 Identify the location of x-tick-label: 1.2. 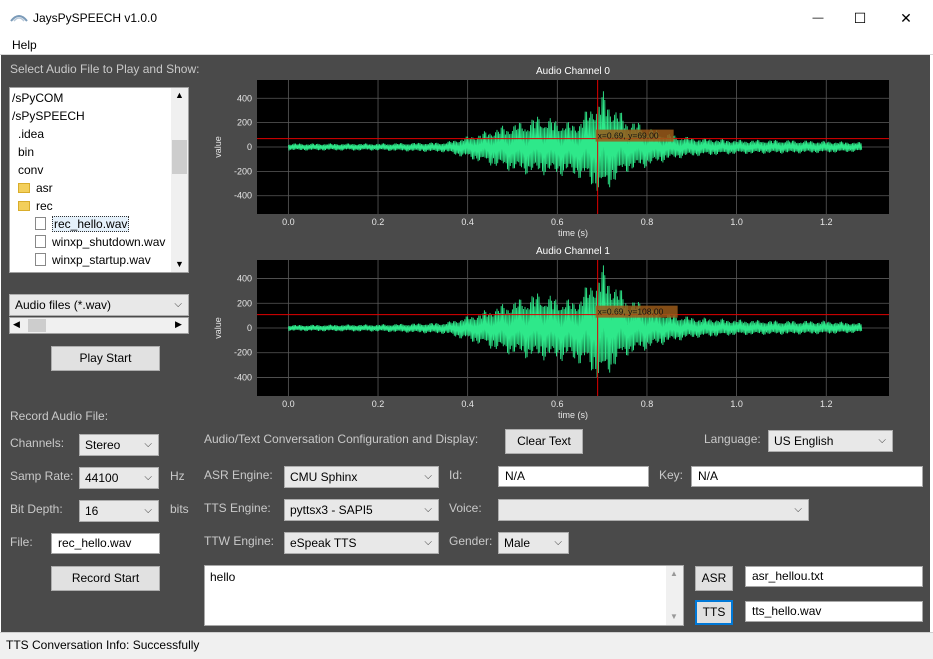
(826, 404).